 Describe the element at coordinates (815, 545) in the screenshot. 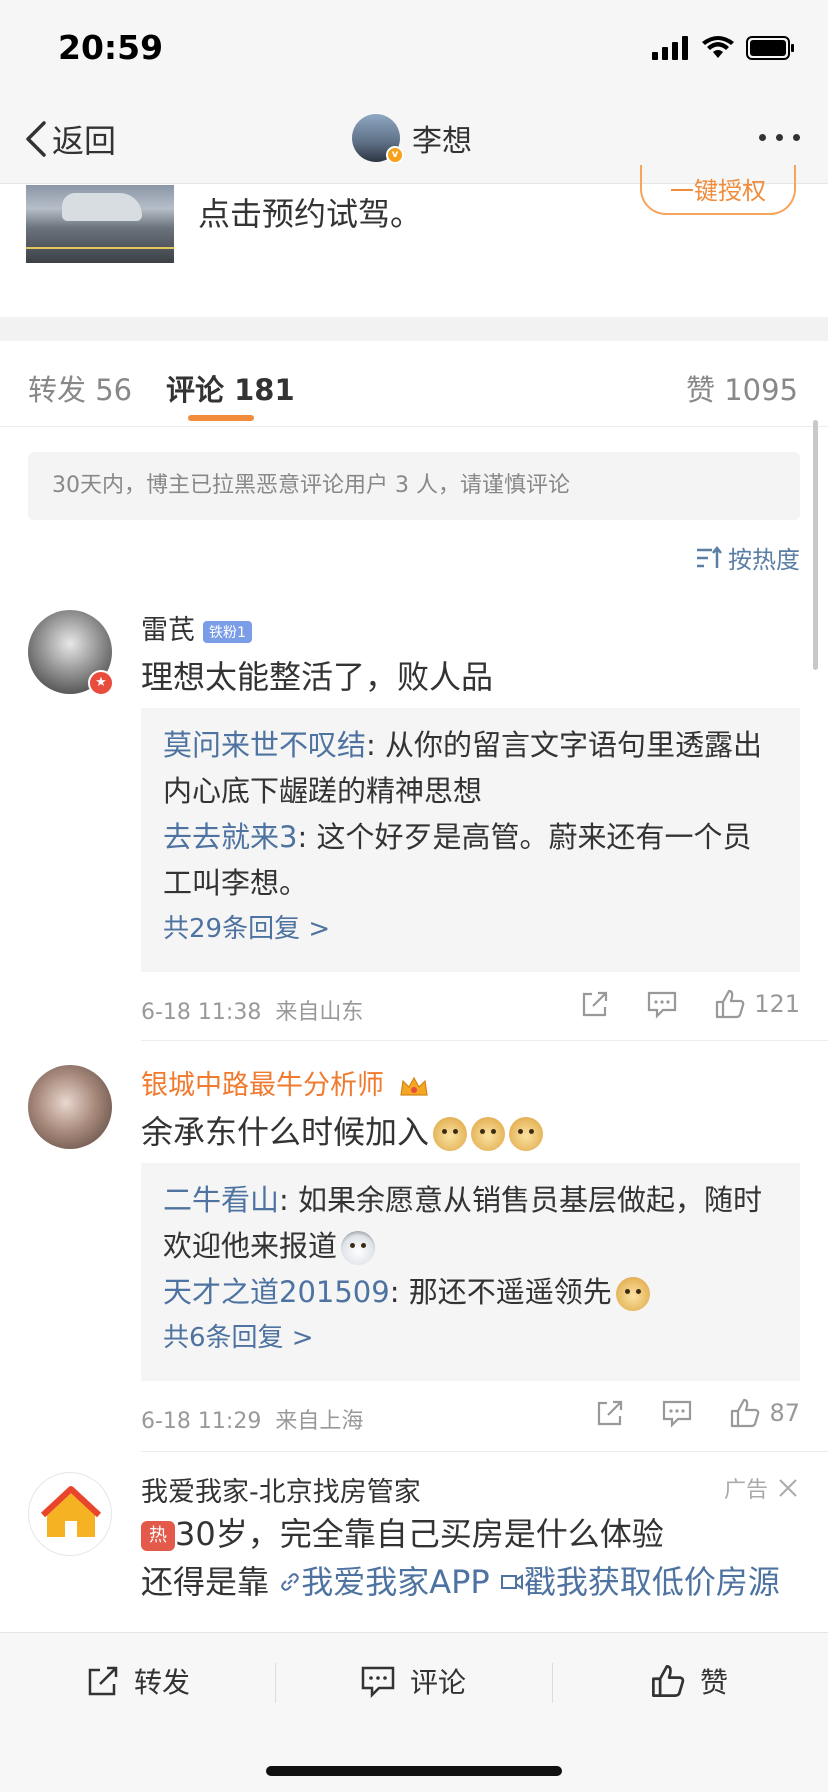

I see `scrollbar` at that location.